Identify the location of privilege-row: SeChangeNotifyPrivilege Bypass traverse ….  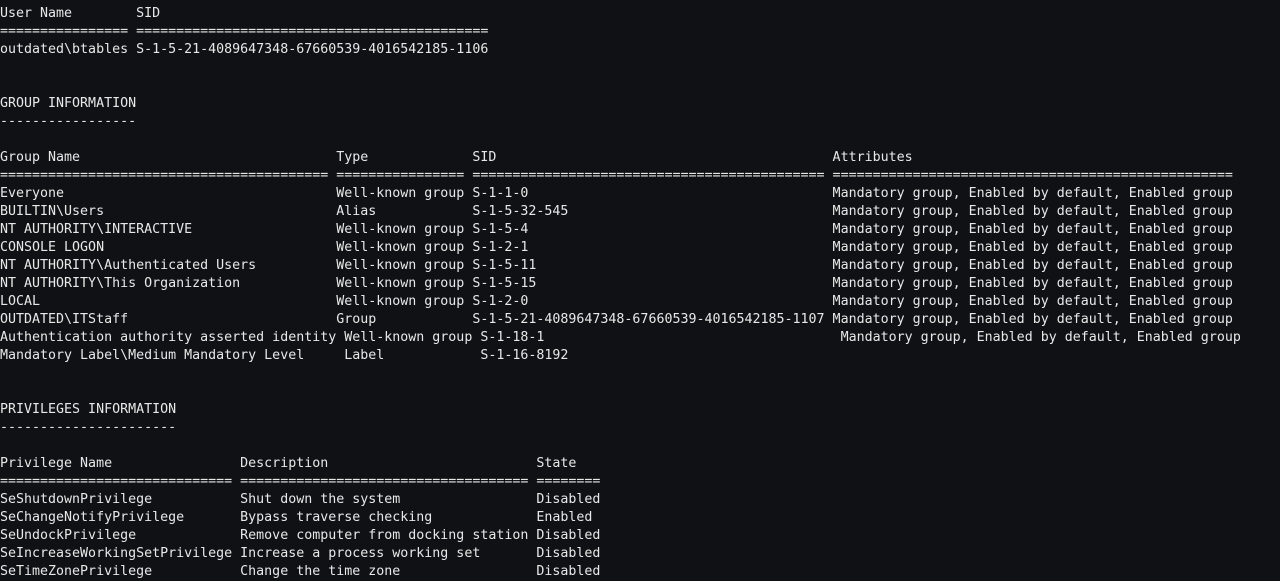
(296, 517).